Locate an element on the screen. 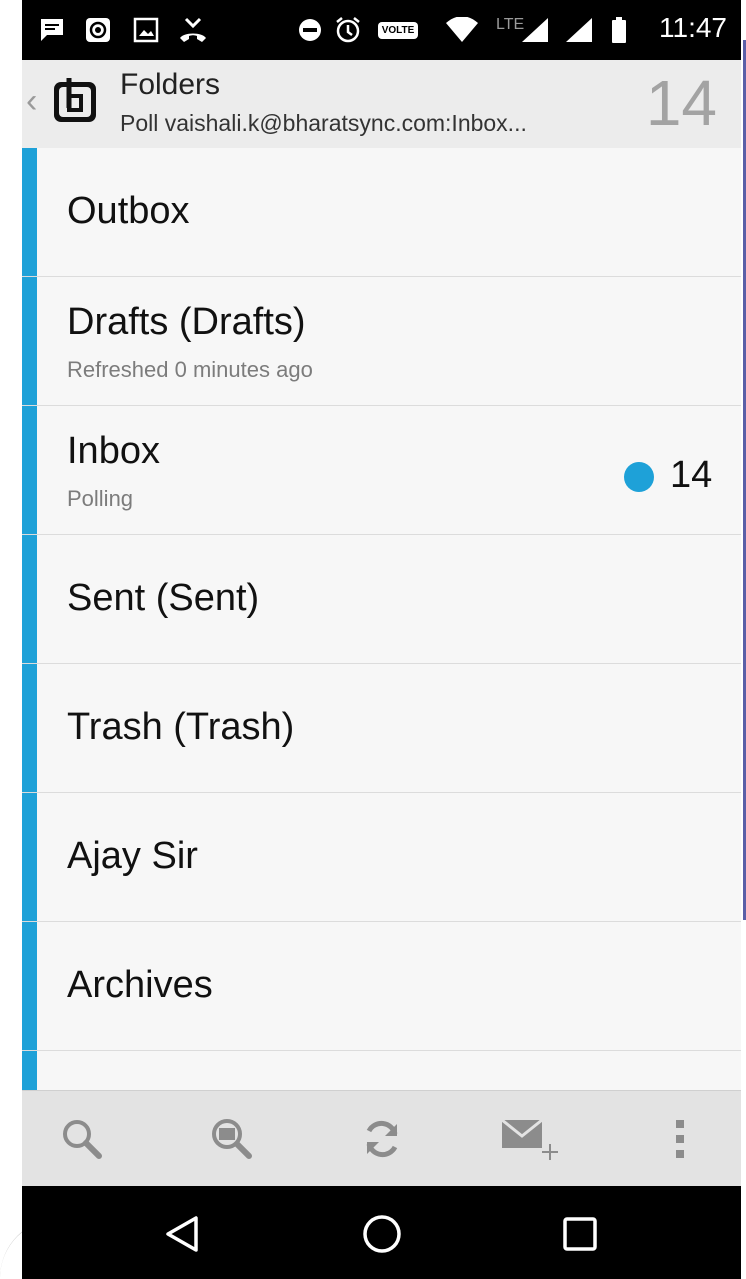 The width and height of the screenshot is (746, 1279). folder-status: Refreshed 0 minutes ago is located at coordinates (190, 369).